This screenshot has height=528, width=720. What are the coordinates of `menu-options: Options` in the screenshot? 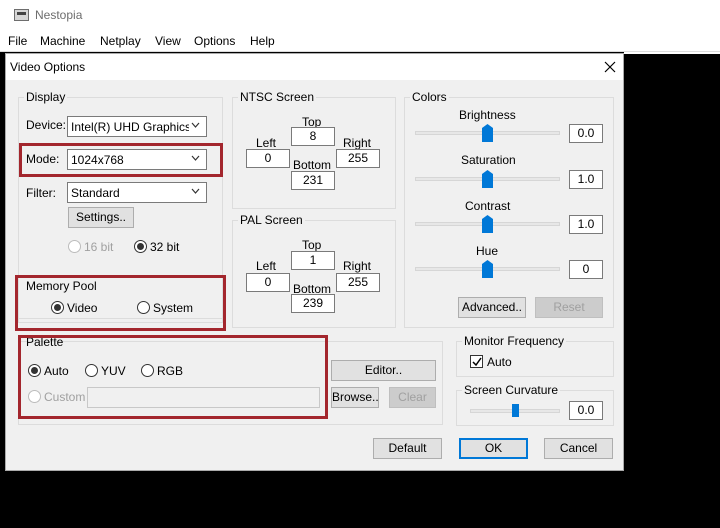 It's located at (214, 41).